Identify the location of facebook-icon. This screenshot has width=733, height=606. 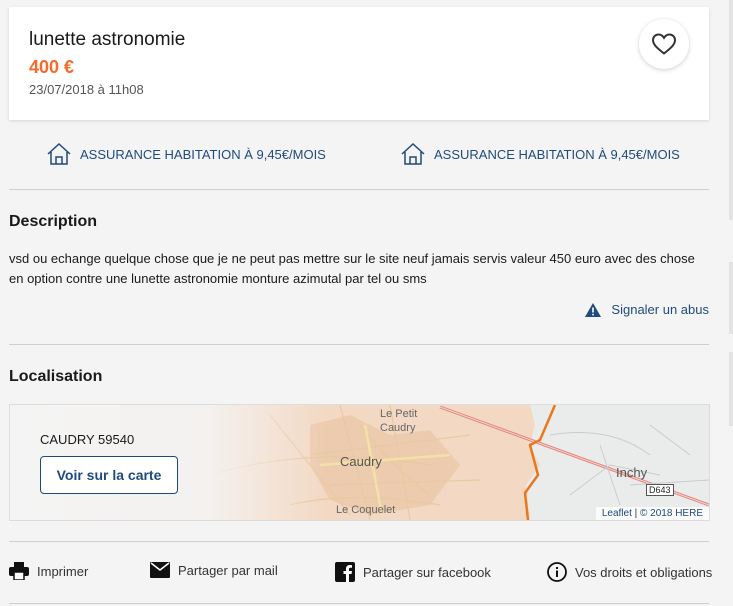
(345, 572).